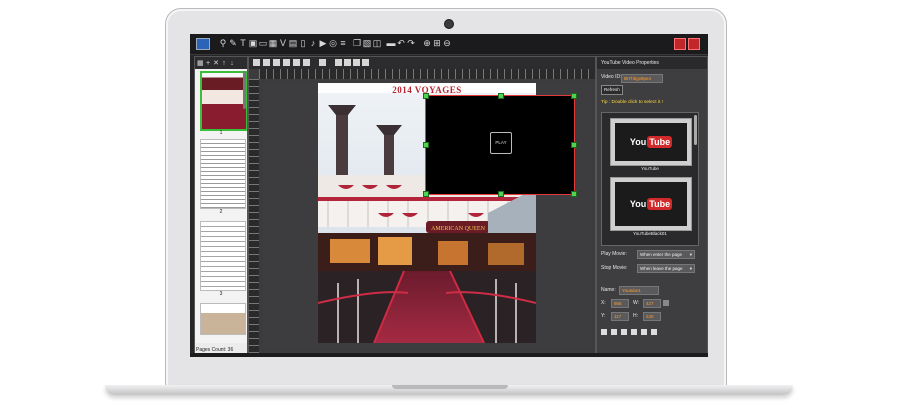 The image size is (900, 420). What do you see at coordinates (620, 303) in the screenshot?
I see `x-field: 955` at bounding box center [620, 303].